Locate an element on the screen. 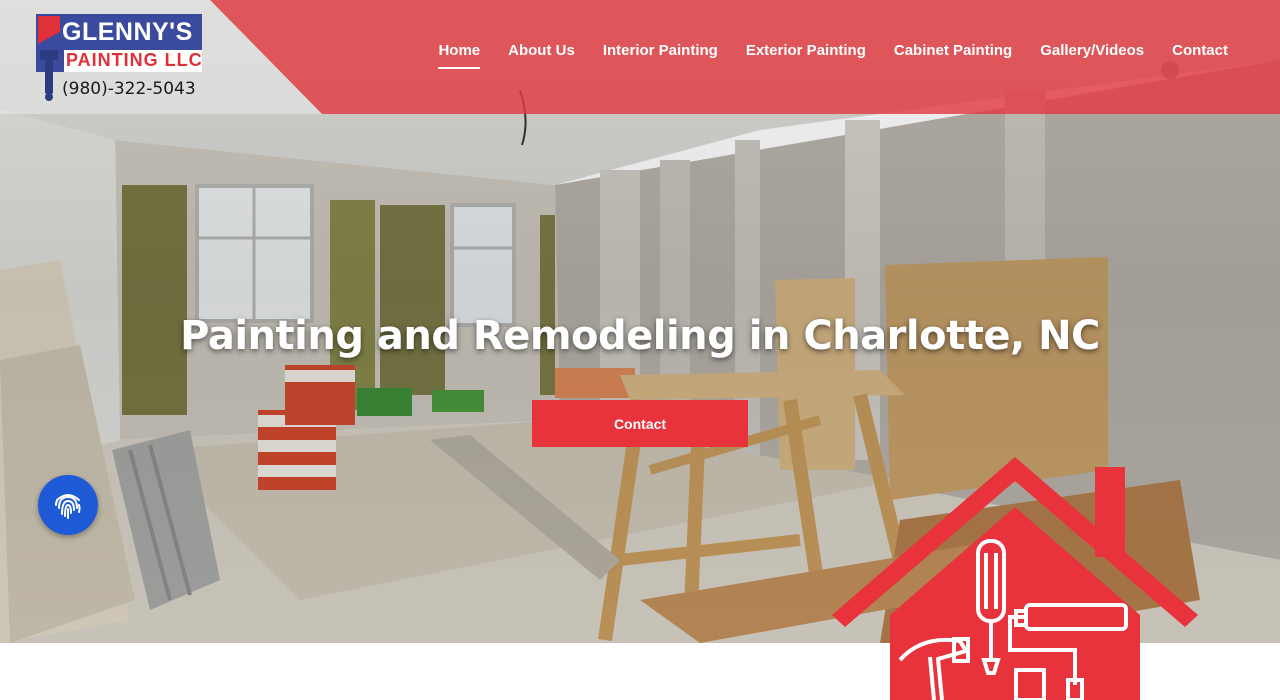  logo-name-bottom: PAINTING LLC is located at coordinates (134, 60).